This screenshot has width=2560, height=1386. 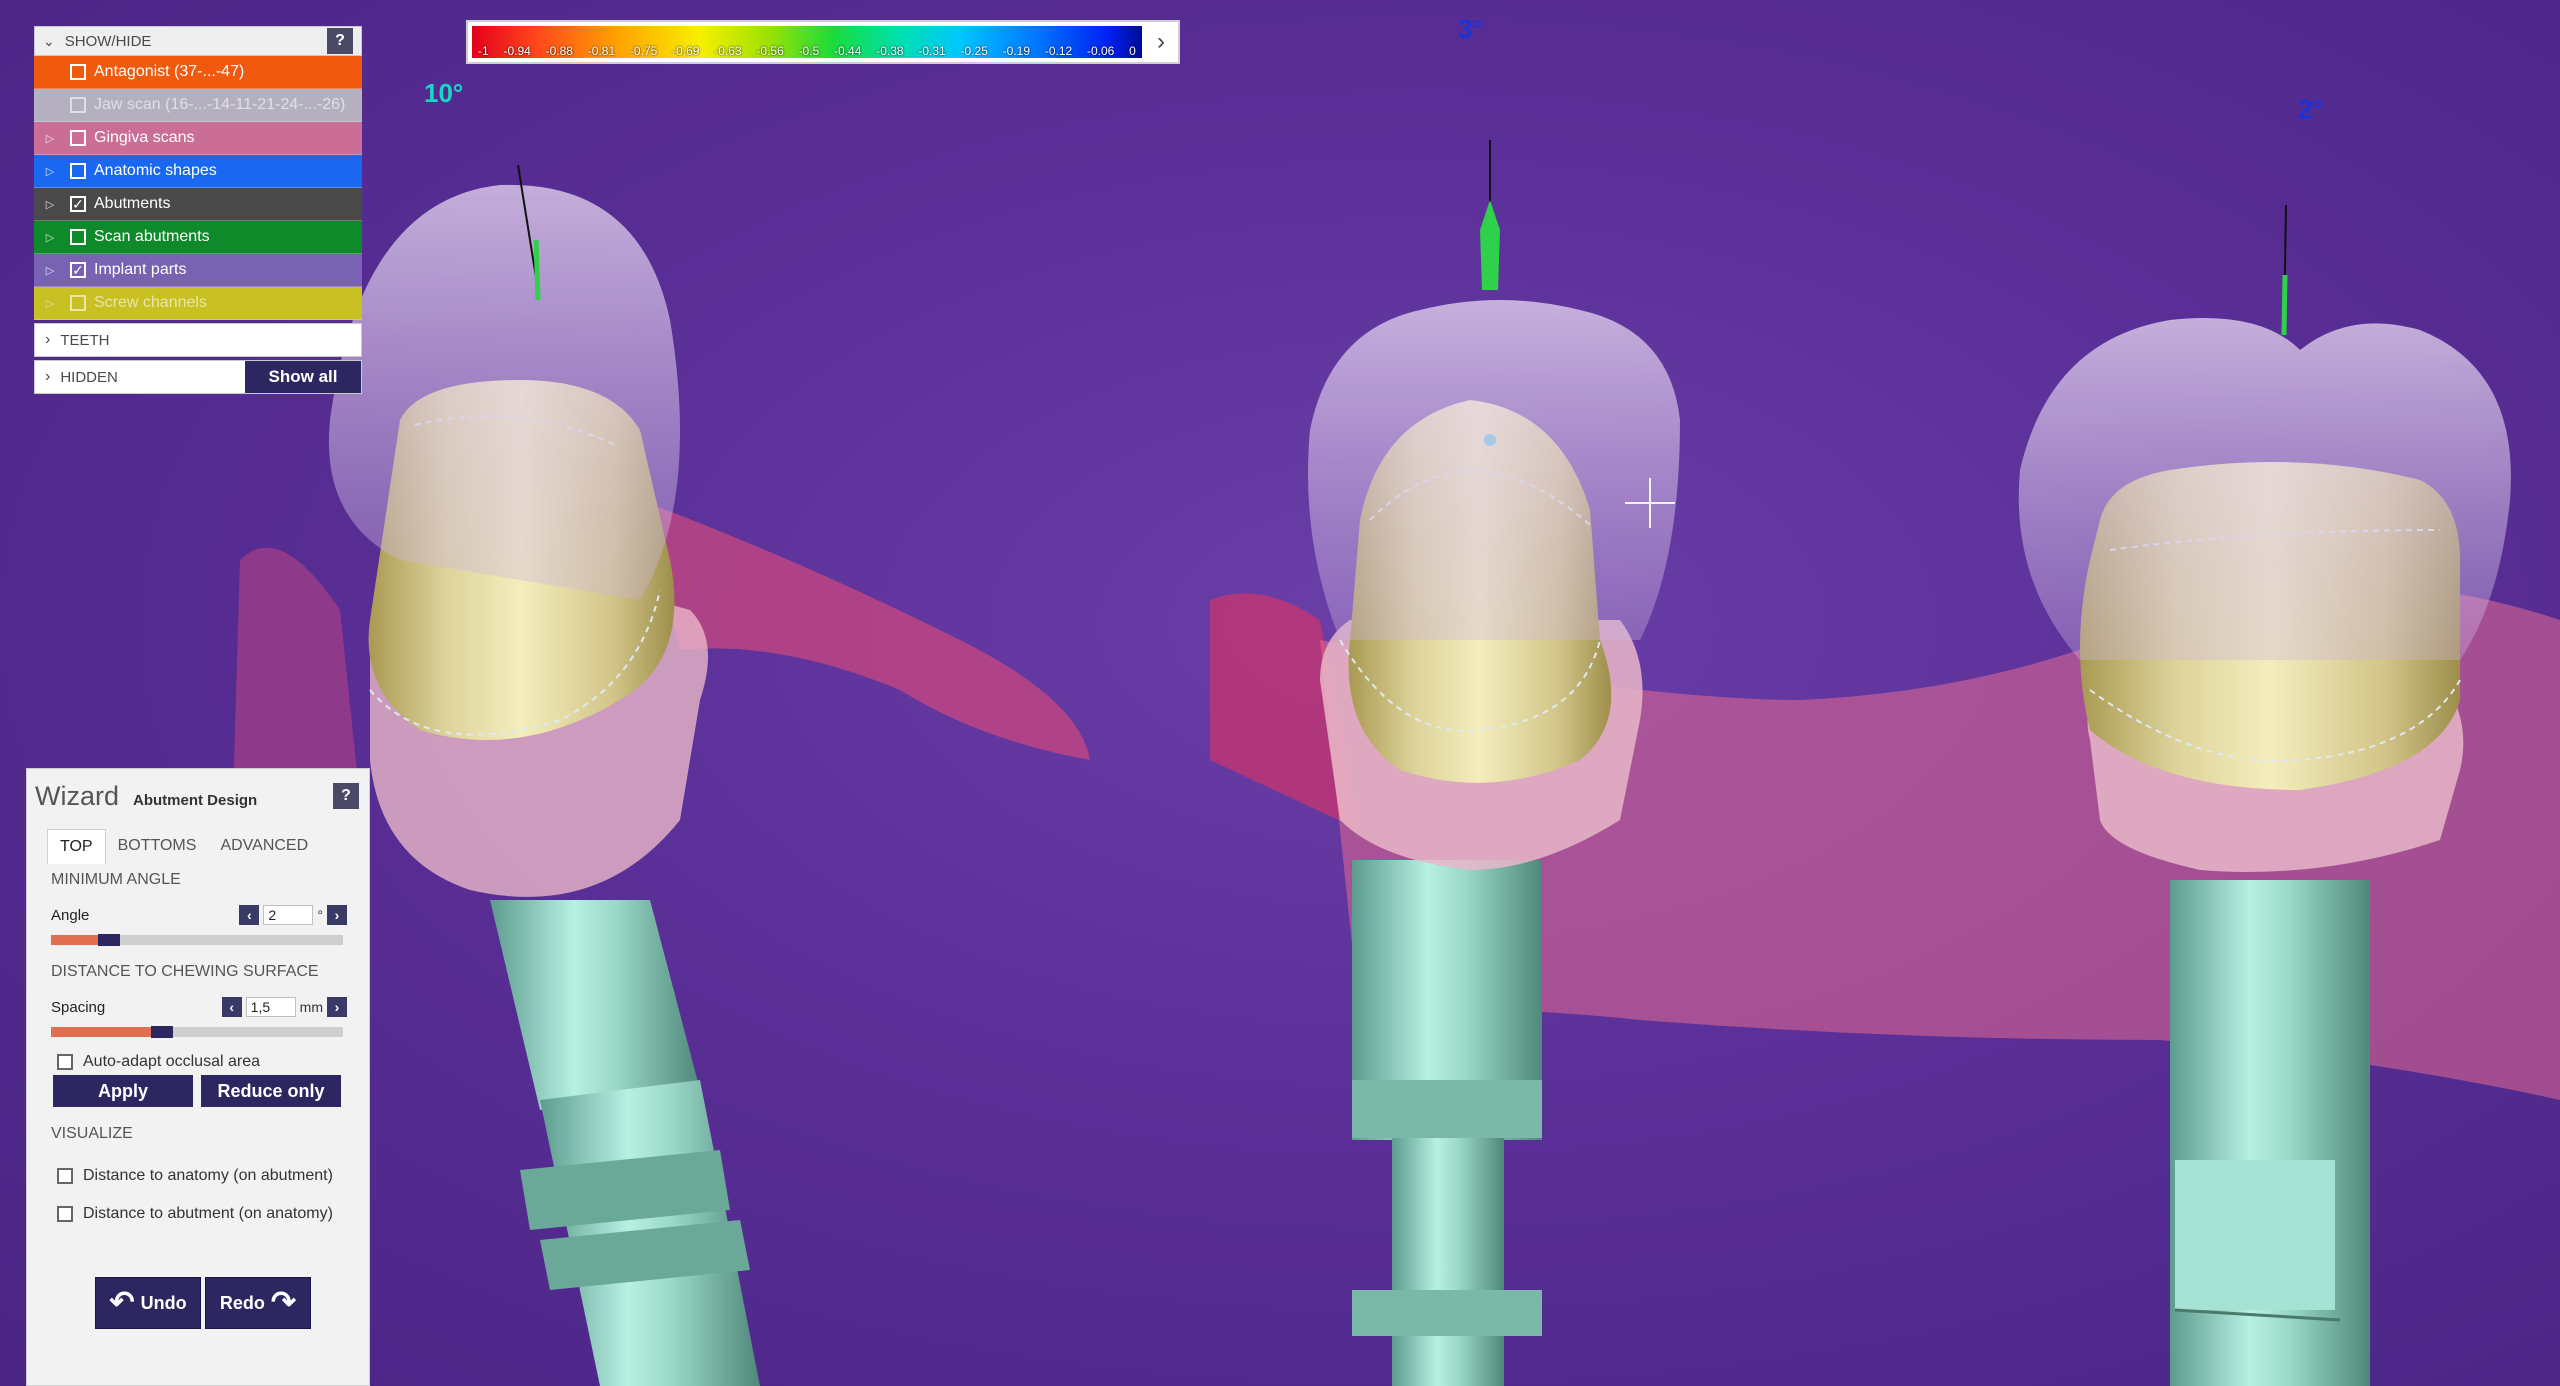 What do you see at coordinates (890, 51) in the screenshot?
I see `color-scale-tick: -0.38` at bounding box center [890, 51].